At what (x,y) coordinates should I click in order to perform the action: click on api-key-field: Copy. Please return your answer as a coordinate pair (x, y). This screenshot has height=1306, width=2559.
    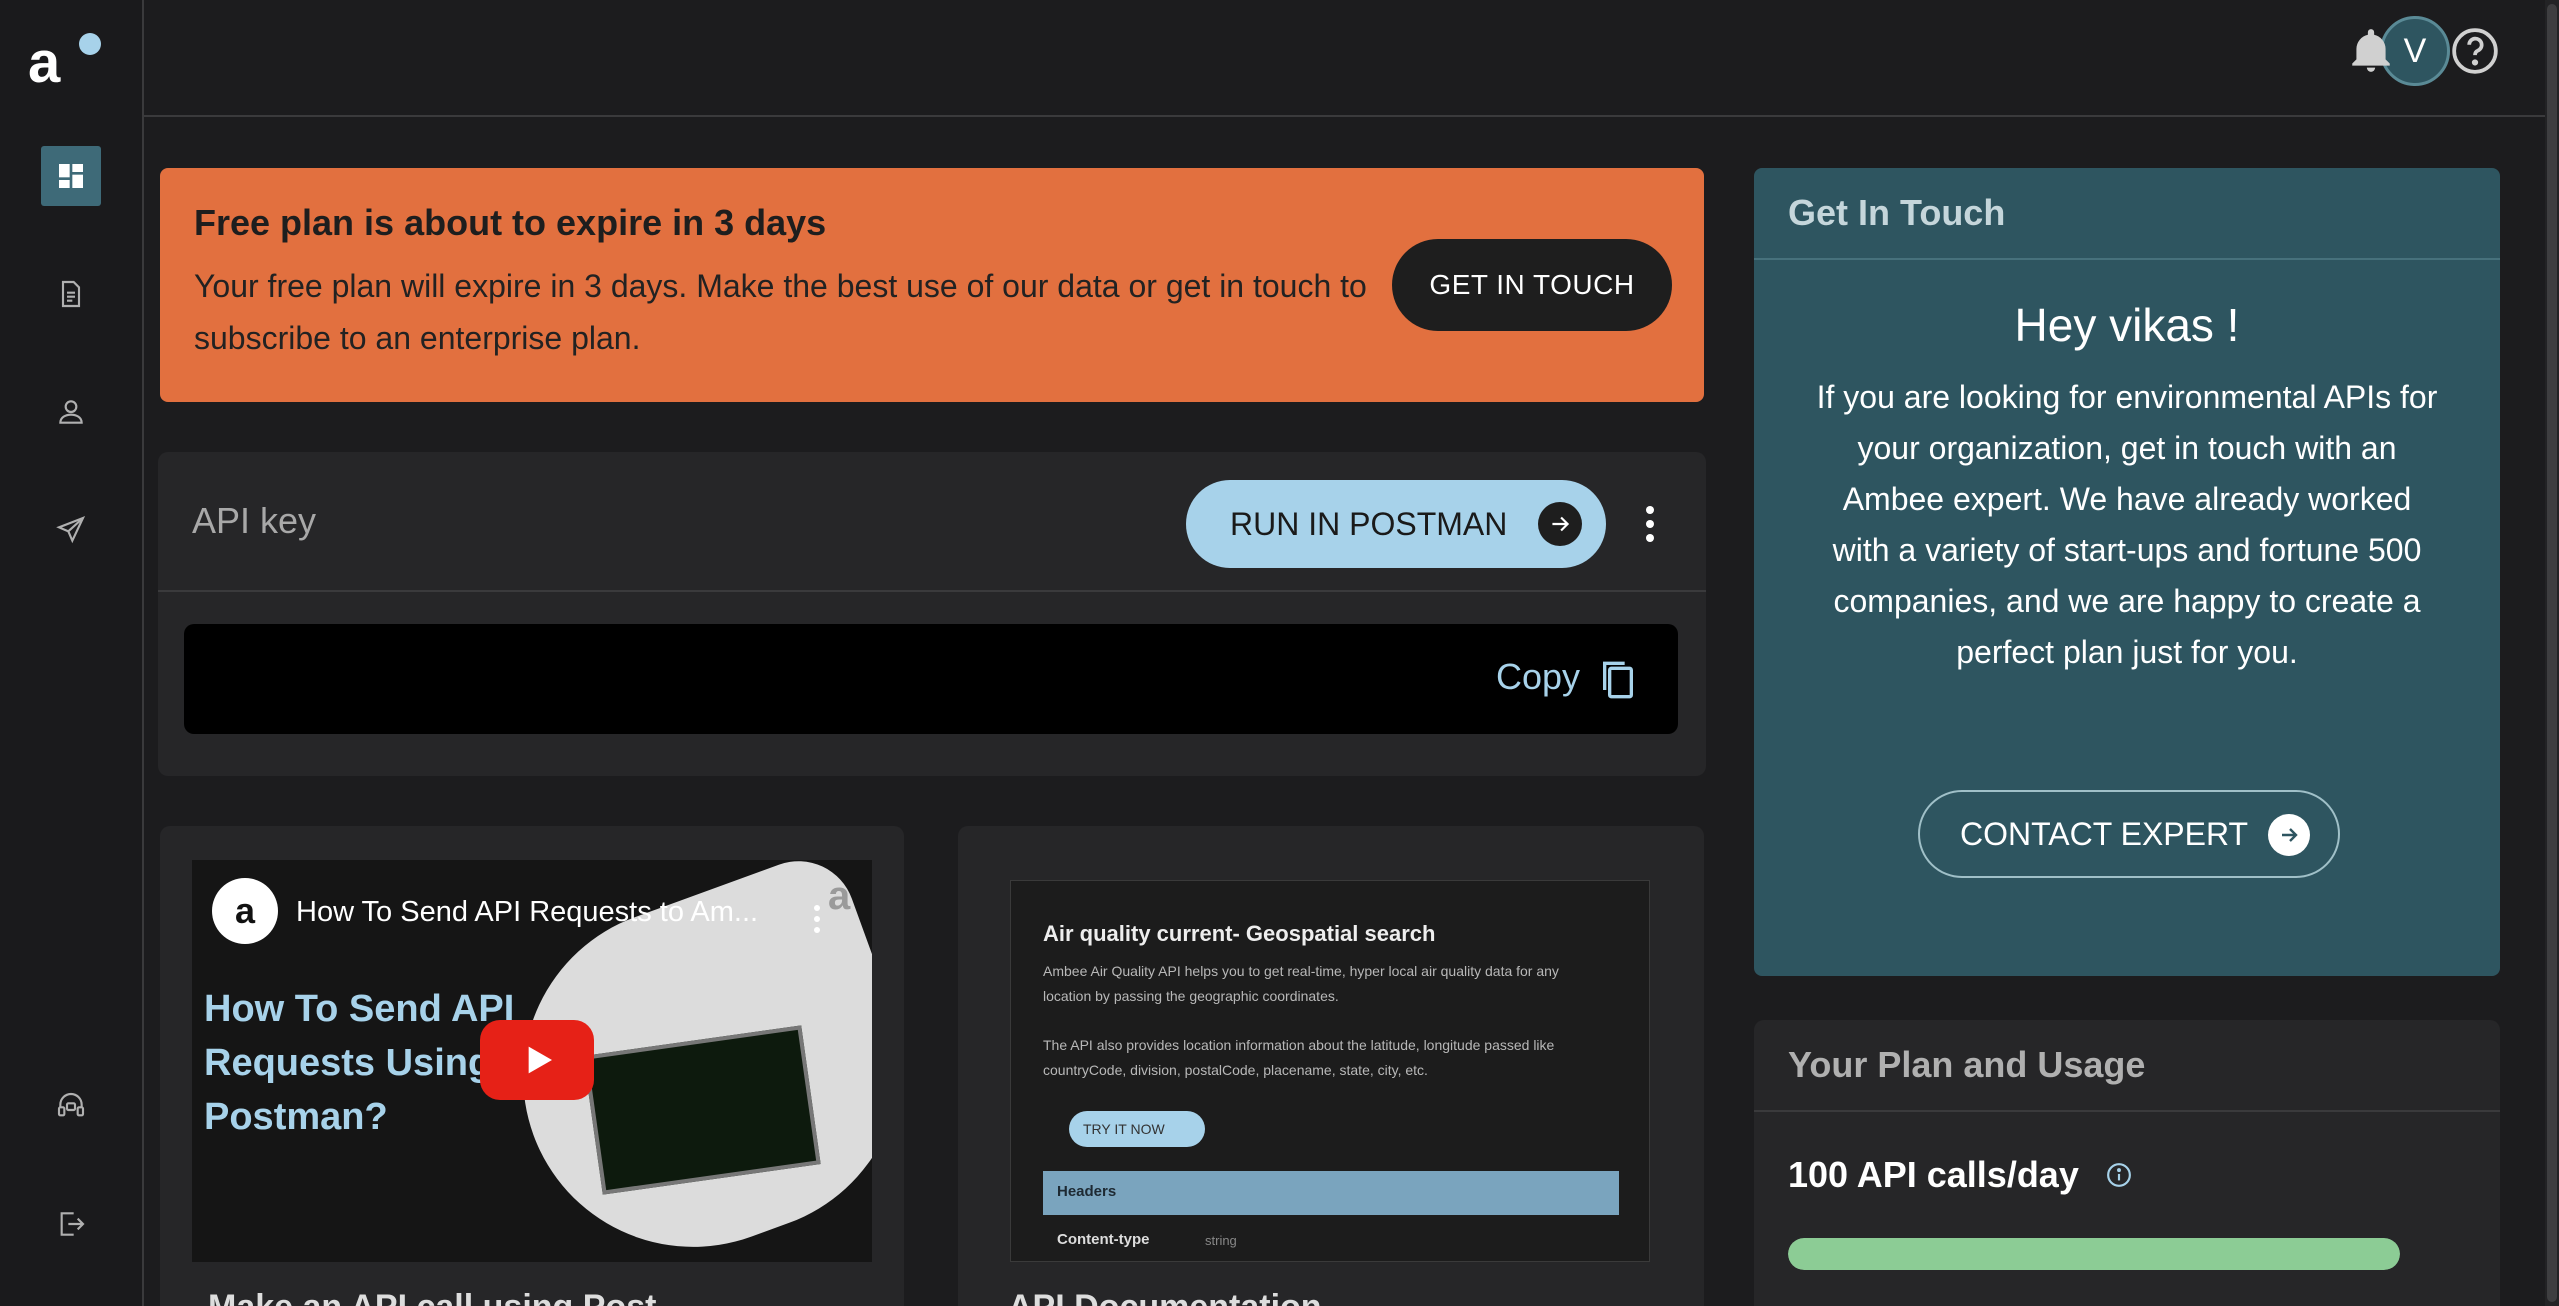
    Looking at the image, I should click on (931, 679).